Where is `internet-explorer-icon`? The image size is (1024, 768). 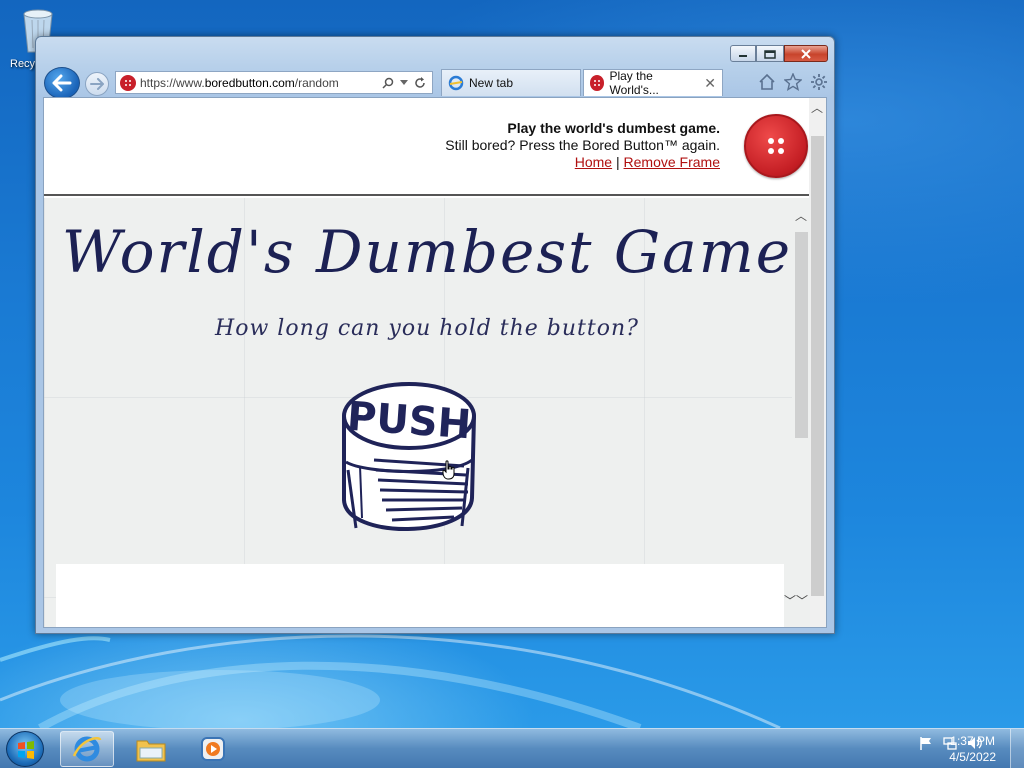 internet-explorer-icon is located at coordinates (87, 749).